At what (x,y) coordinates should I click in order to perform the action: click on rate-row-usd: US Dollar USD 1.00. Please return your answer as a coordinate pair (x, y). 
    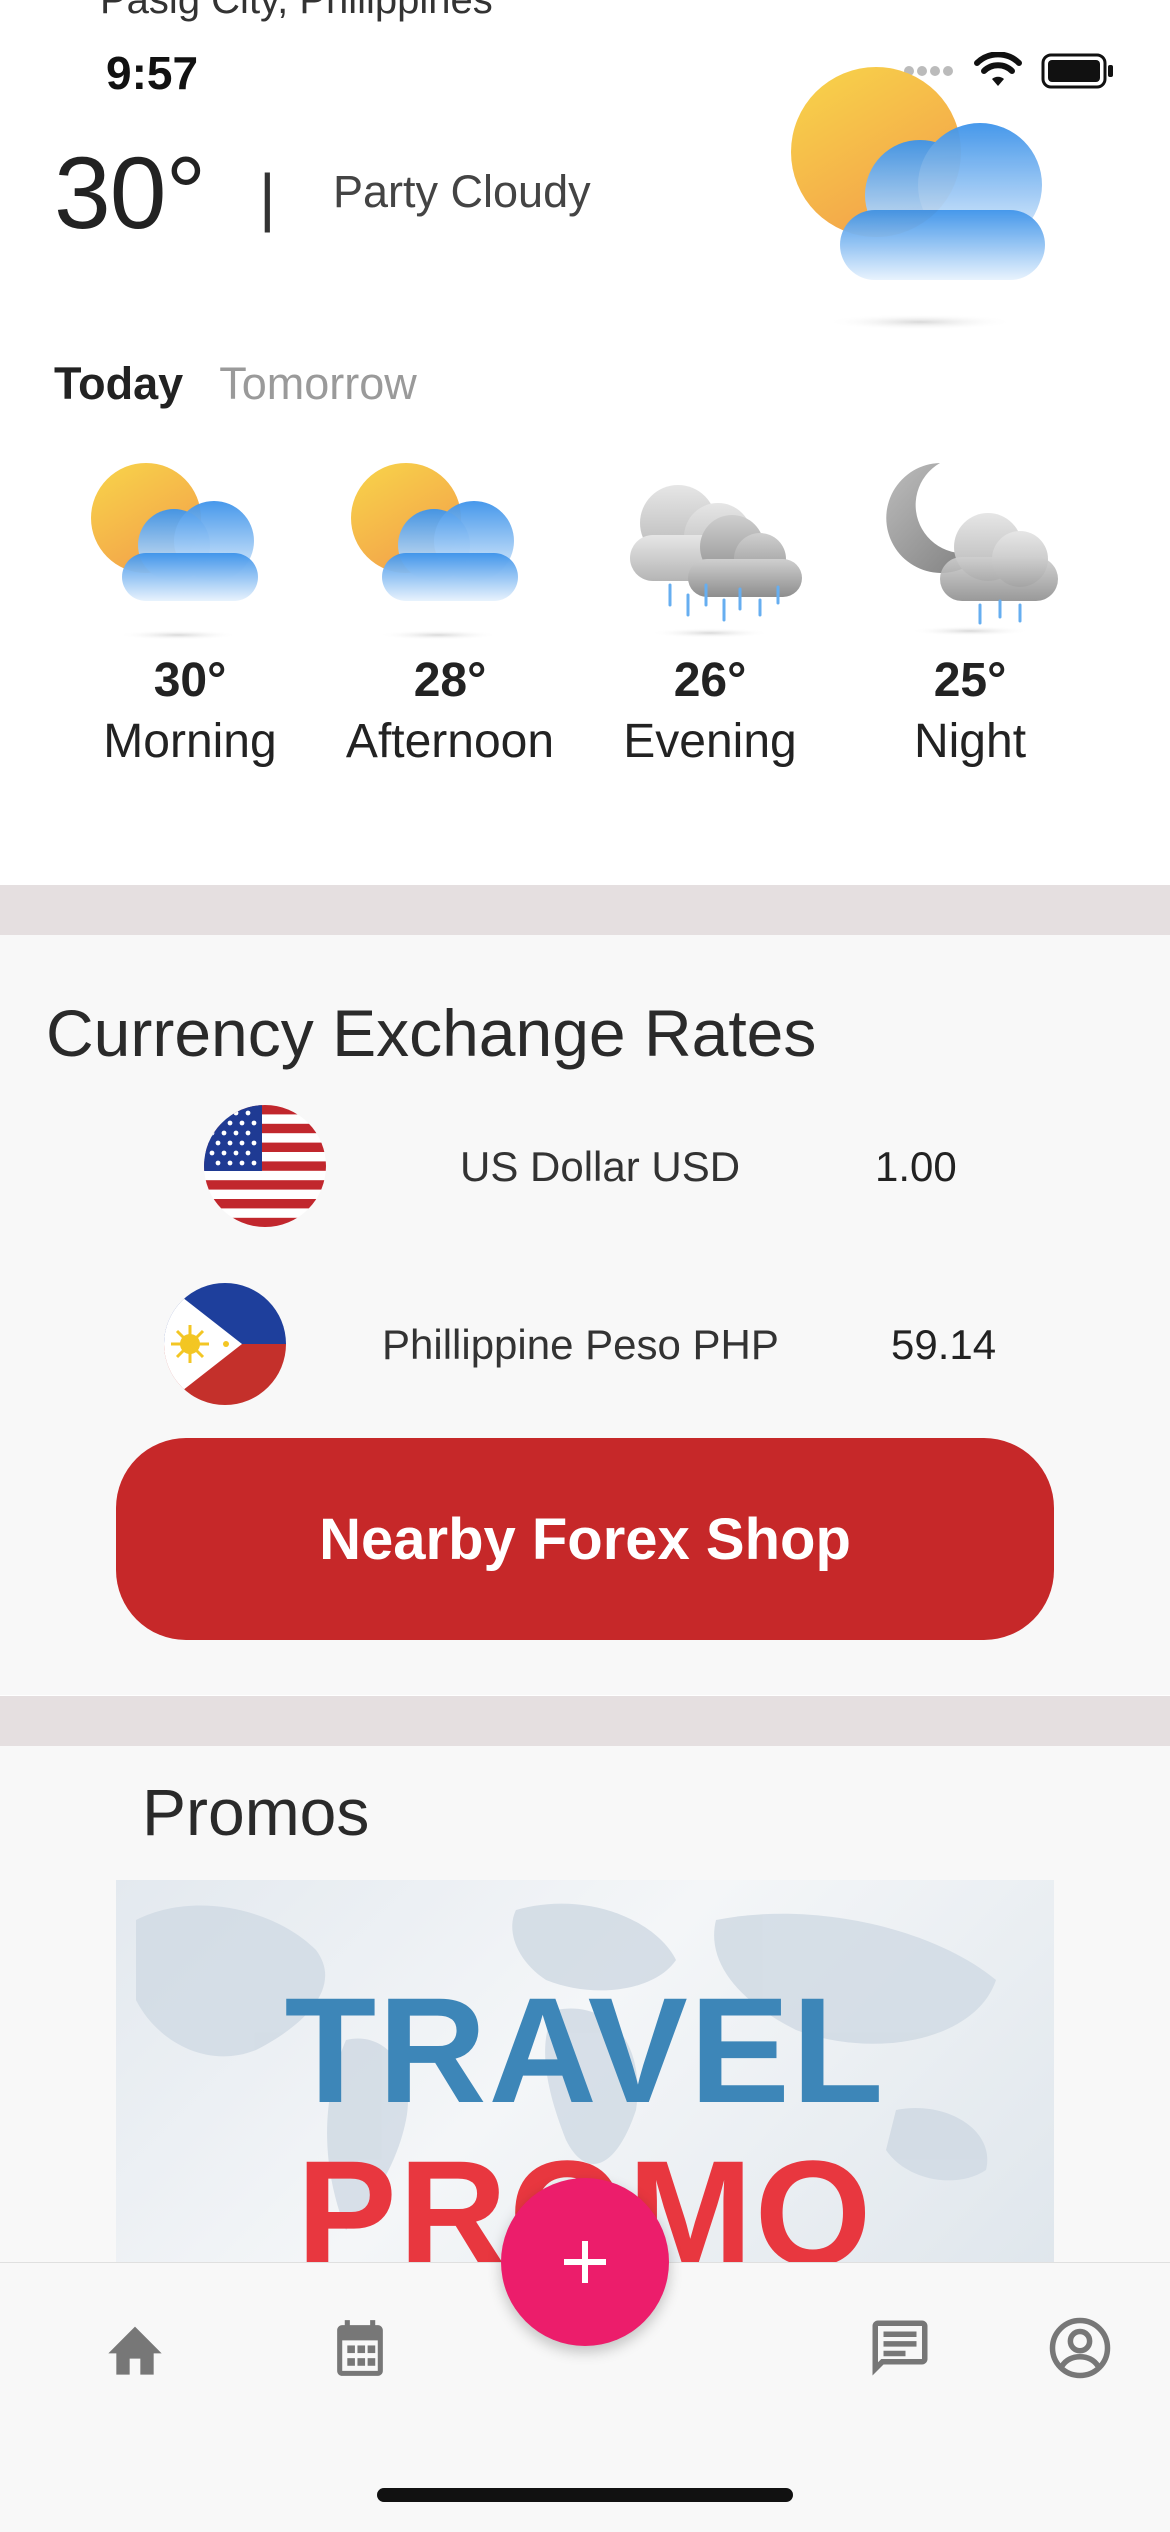
    Looking at the image, I should click on (585, 1170).